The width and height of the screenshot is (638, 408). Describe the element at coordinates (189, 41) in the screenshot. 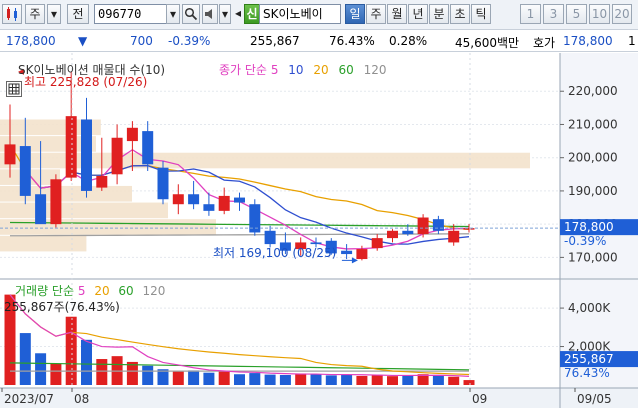

I see `price-change-pct: -0.39%` at that location.